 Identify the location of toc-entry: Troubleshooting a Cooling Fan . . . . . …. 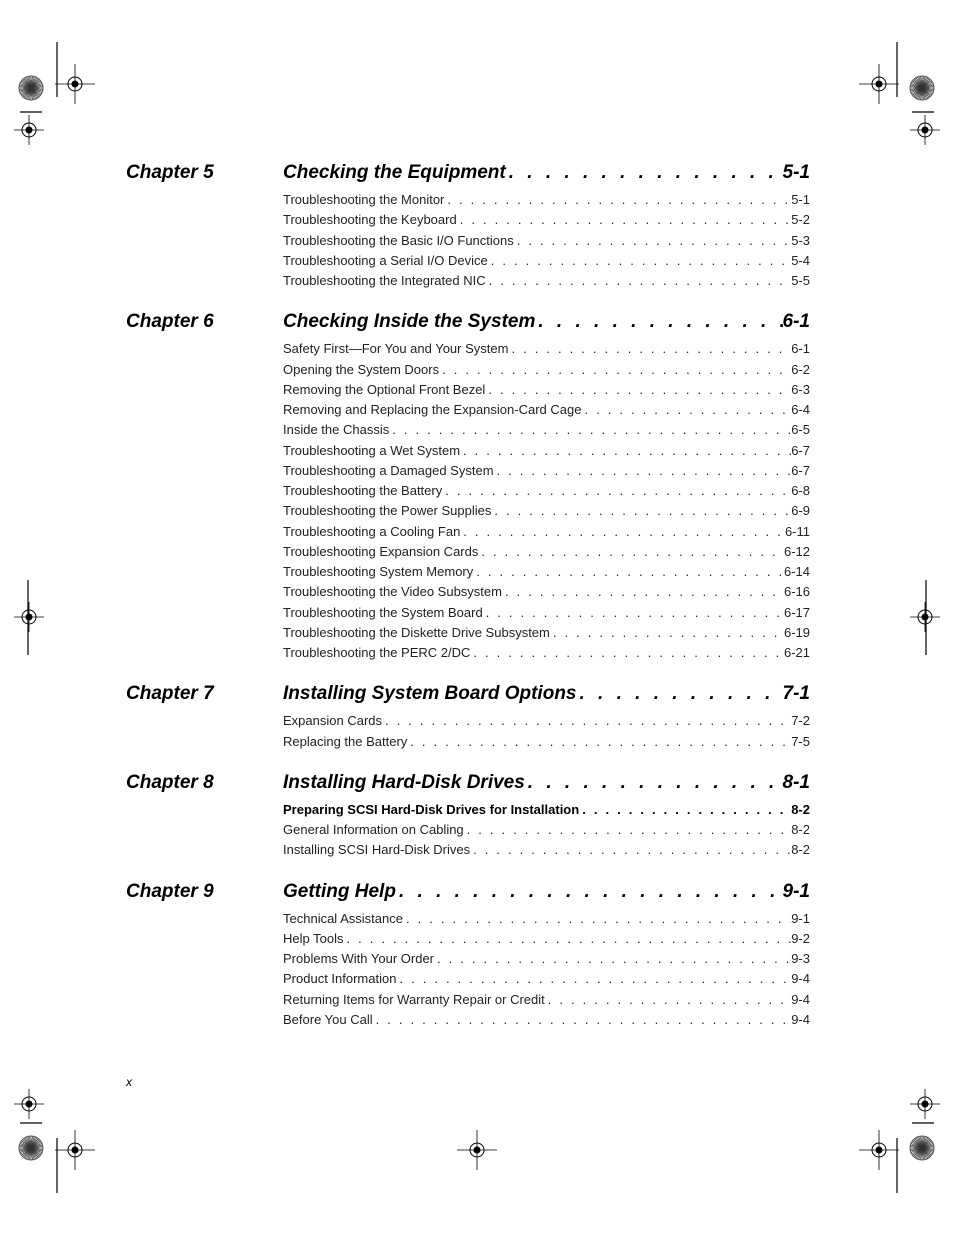
(546, 532).